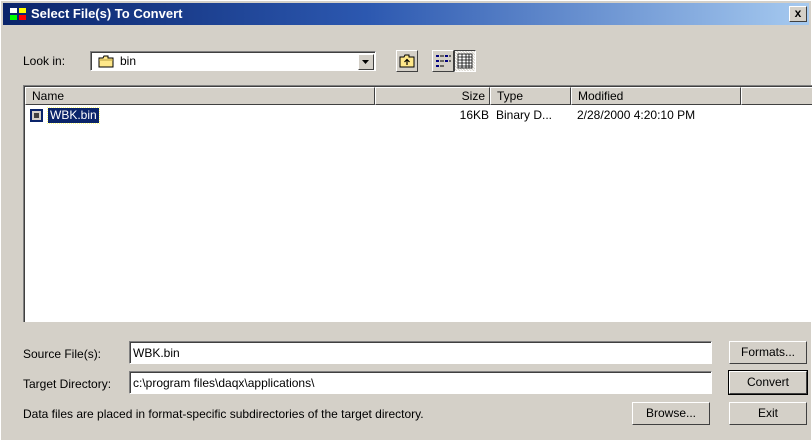  Describe the element at coordinates (18, 14) in the screenshot. I see `app-icon` at that location.